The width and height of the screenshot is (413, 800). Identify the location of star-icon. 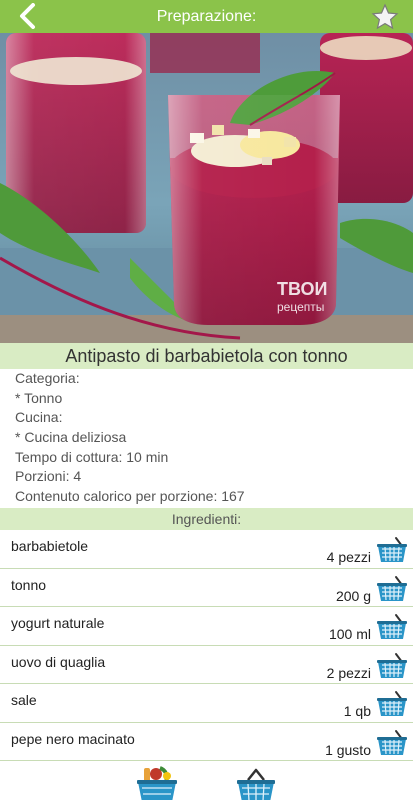
(385, 16).